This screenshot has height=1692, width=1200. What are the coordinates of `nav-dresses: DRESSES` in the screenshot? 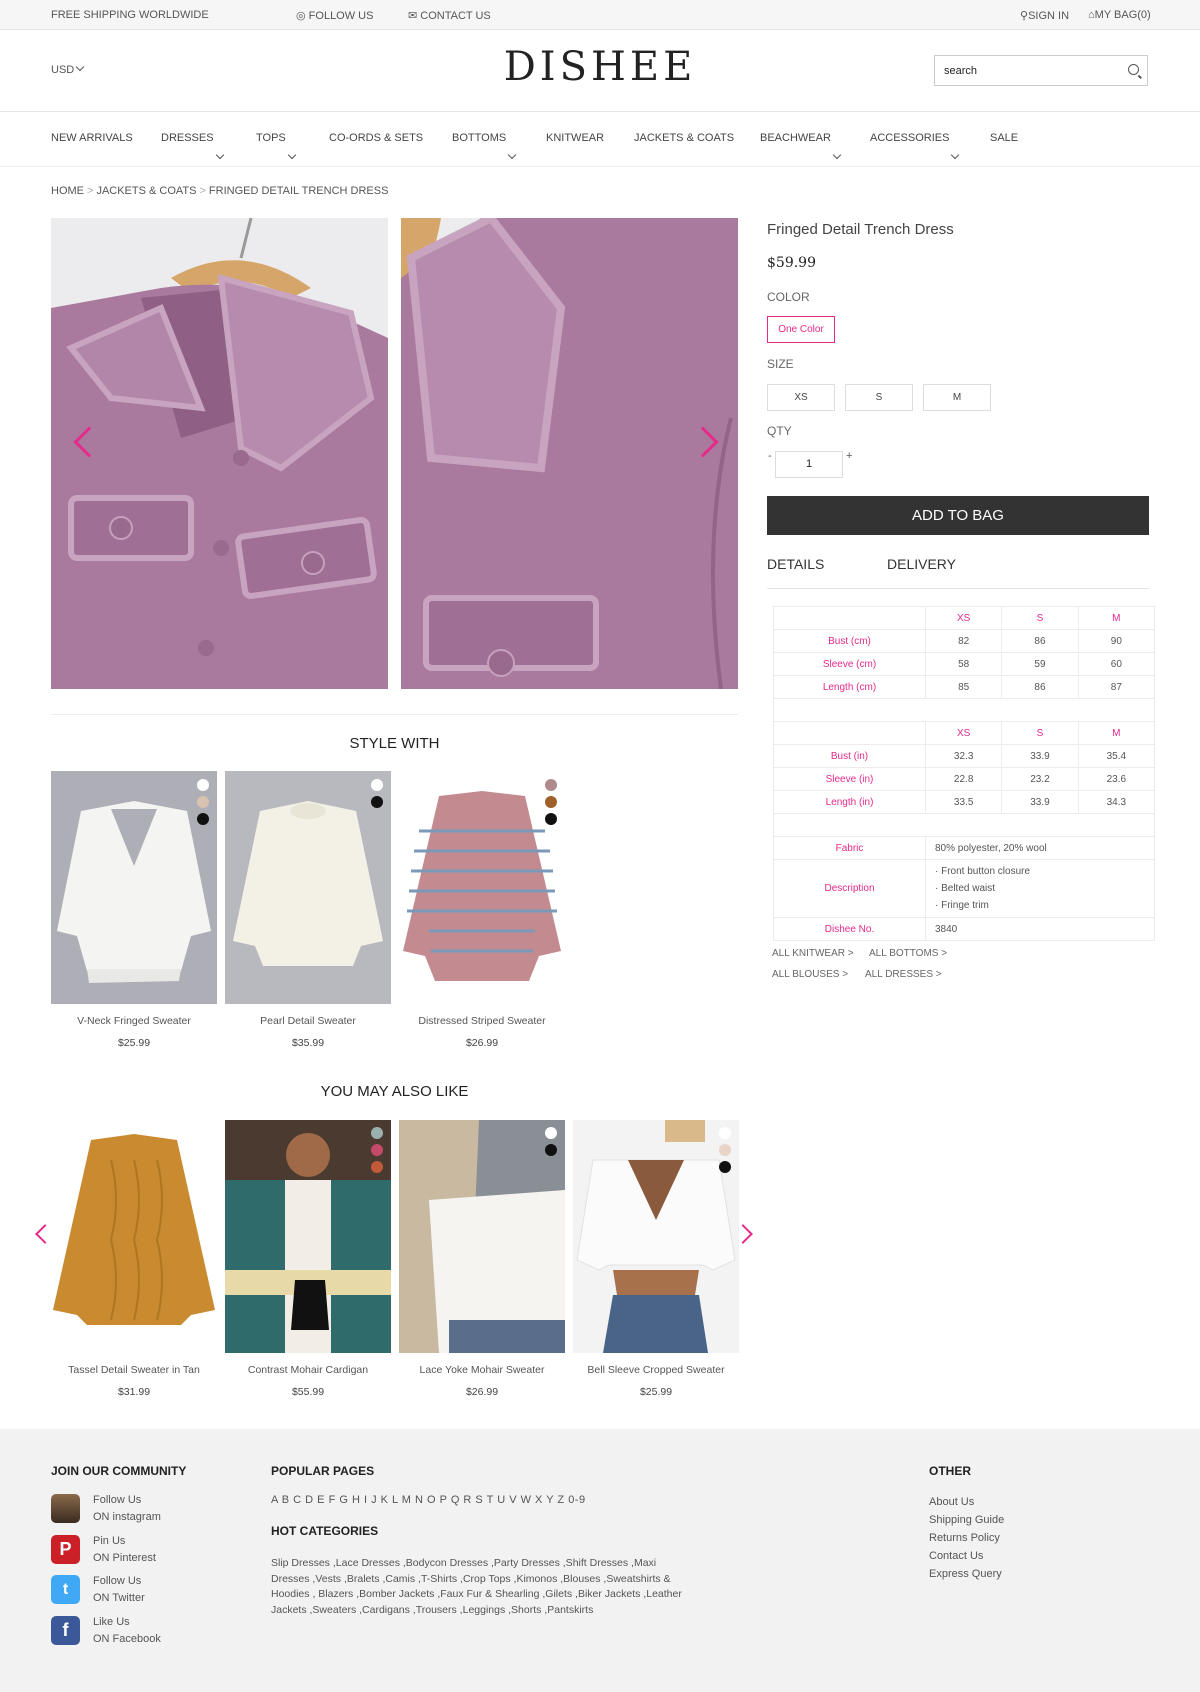 It's located at (192, 146).